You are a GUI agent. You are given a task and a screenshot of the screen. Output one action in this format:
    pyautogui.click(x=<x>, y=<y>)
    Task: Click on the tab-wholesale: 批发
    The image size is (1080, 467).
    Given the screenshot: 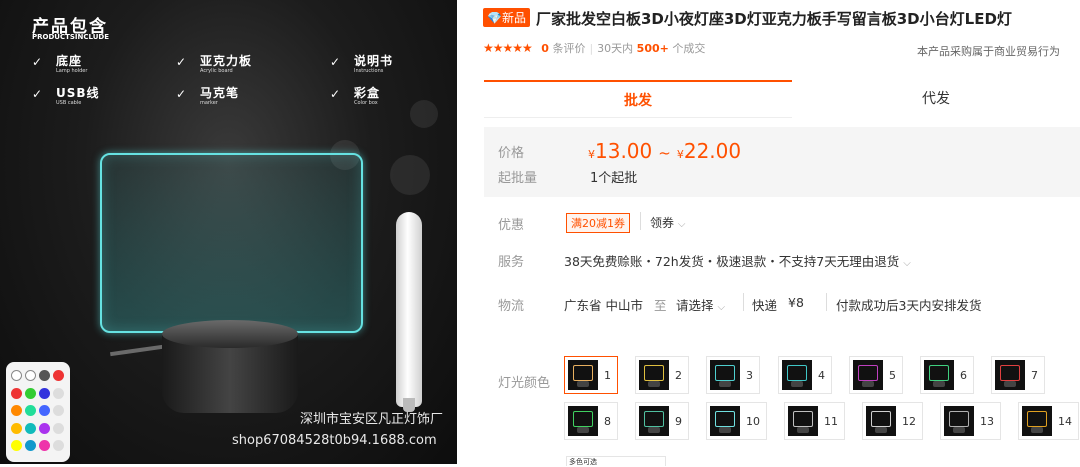 What is the action you would take?
    pyautogui.click(x=638, y=99)
    